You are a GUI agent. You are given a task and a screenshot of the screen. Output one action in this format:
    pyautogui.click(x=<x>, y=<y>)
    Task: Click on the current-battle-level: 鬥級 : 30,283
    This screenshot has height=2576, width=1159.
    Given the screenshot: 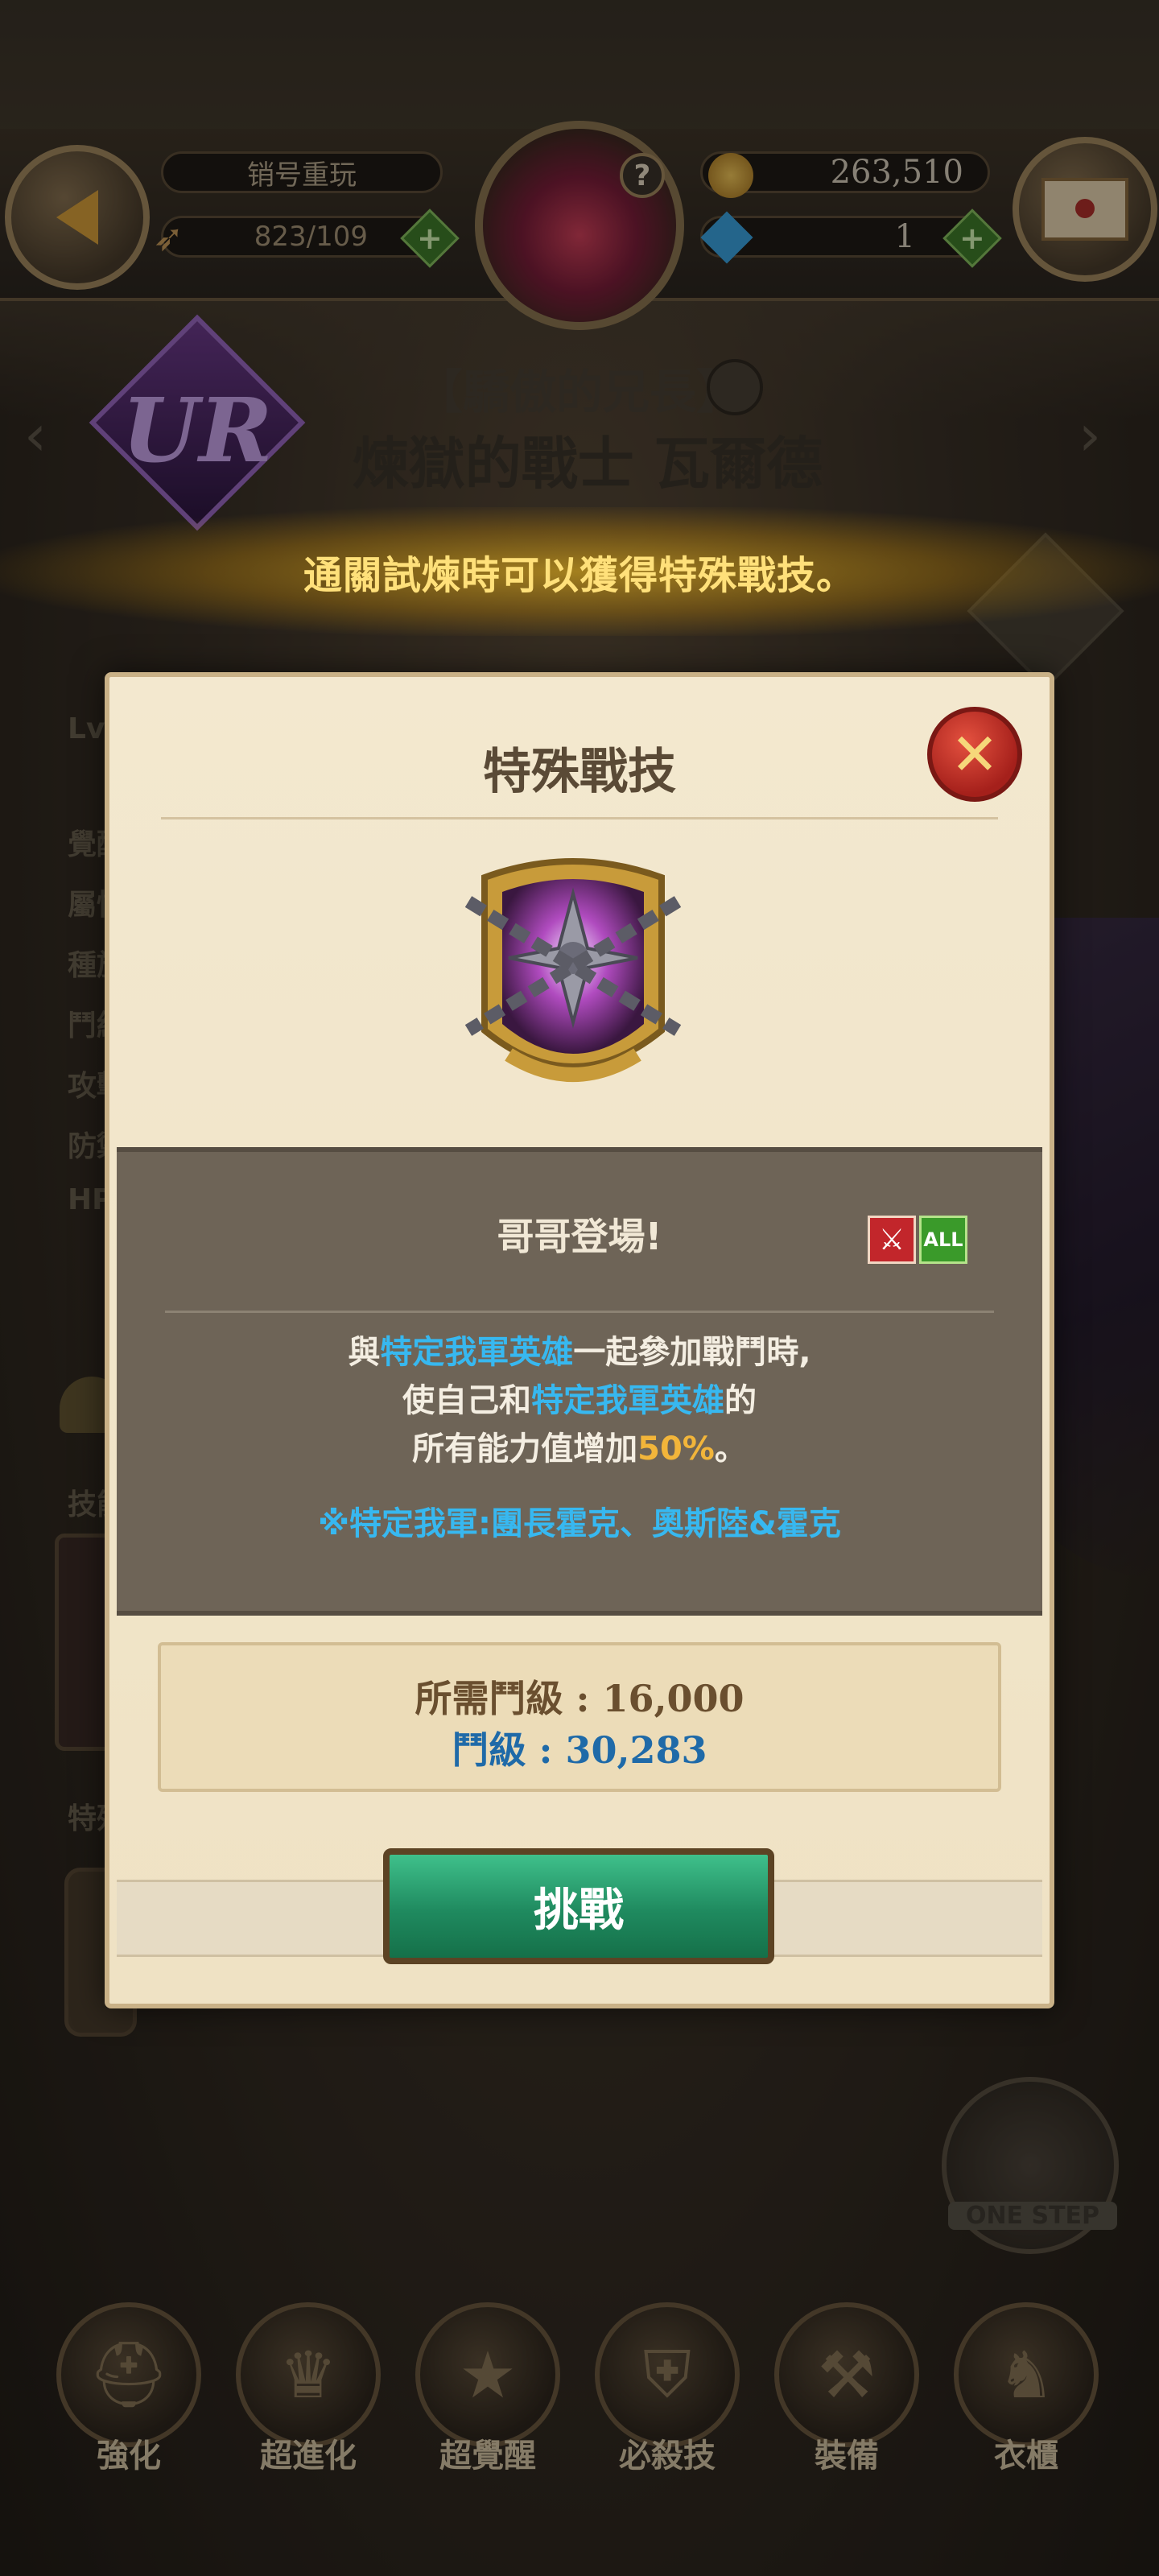 What is the action you would take?
    pyautogui.click(x=579, y=1750)
    